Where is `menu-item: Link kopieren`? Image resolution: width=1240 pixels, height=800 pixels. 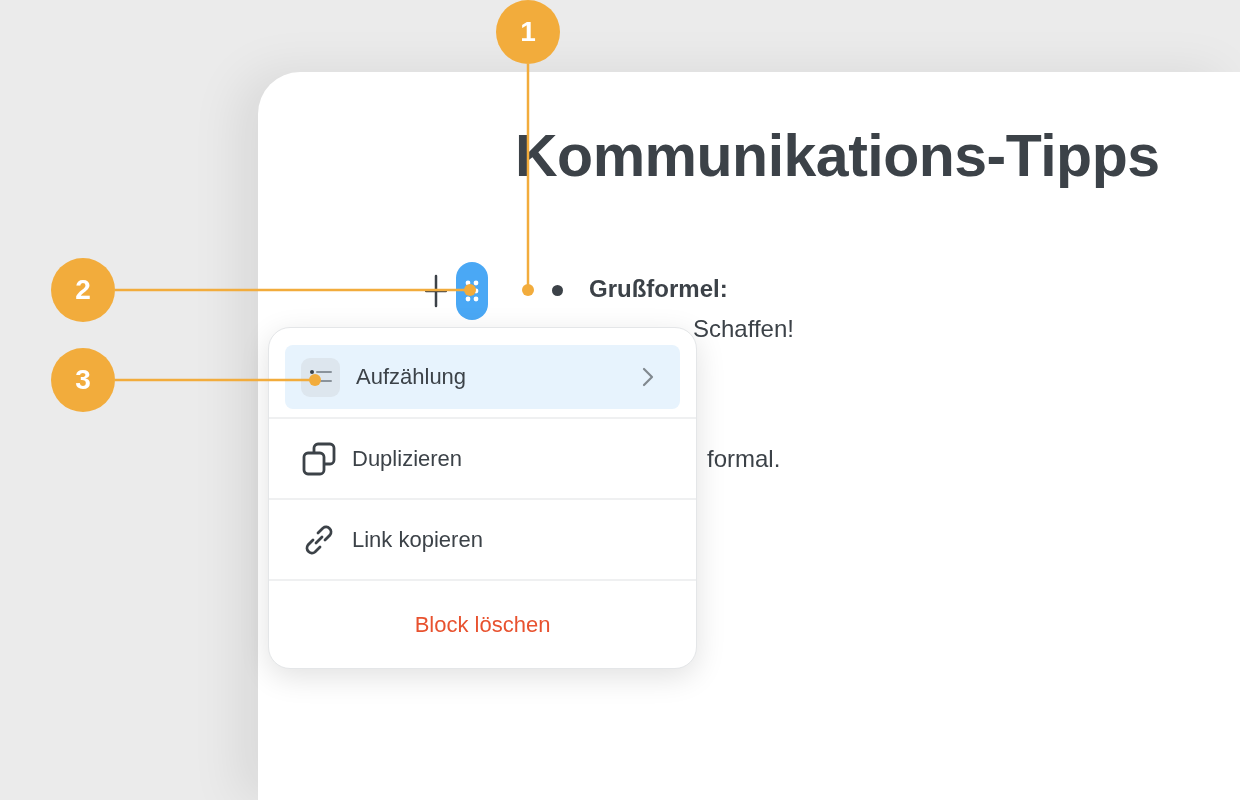 menu-item: Link kopieren is located at coordinates (482, 540).